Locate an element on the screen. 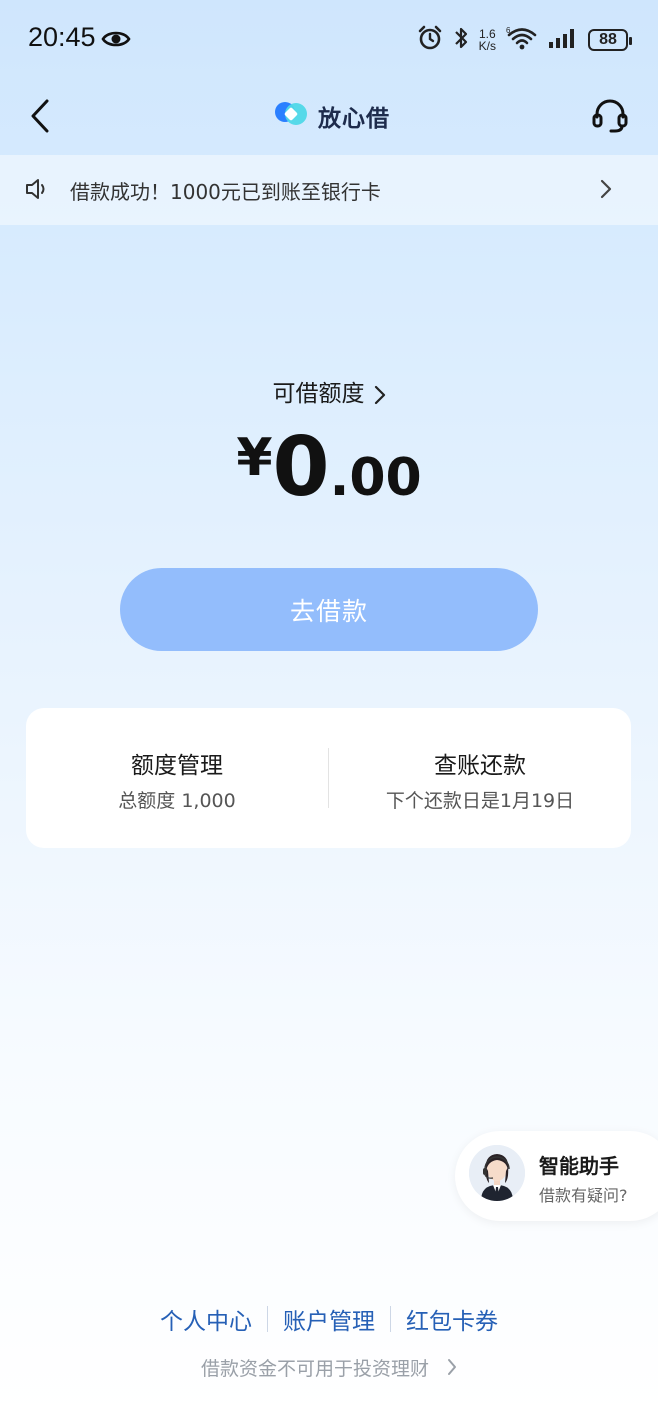 Image resolution: width=658 pixels, height=1416 pixels. nav-bar: 放心借 is located at coordinates (329, 116).